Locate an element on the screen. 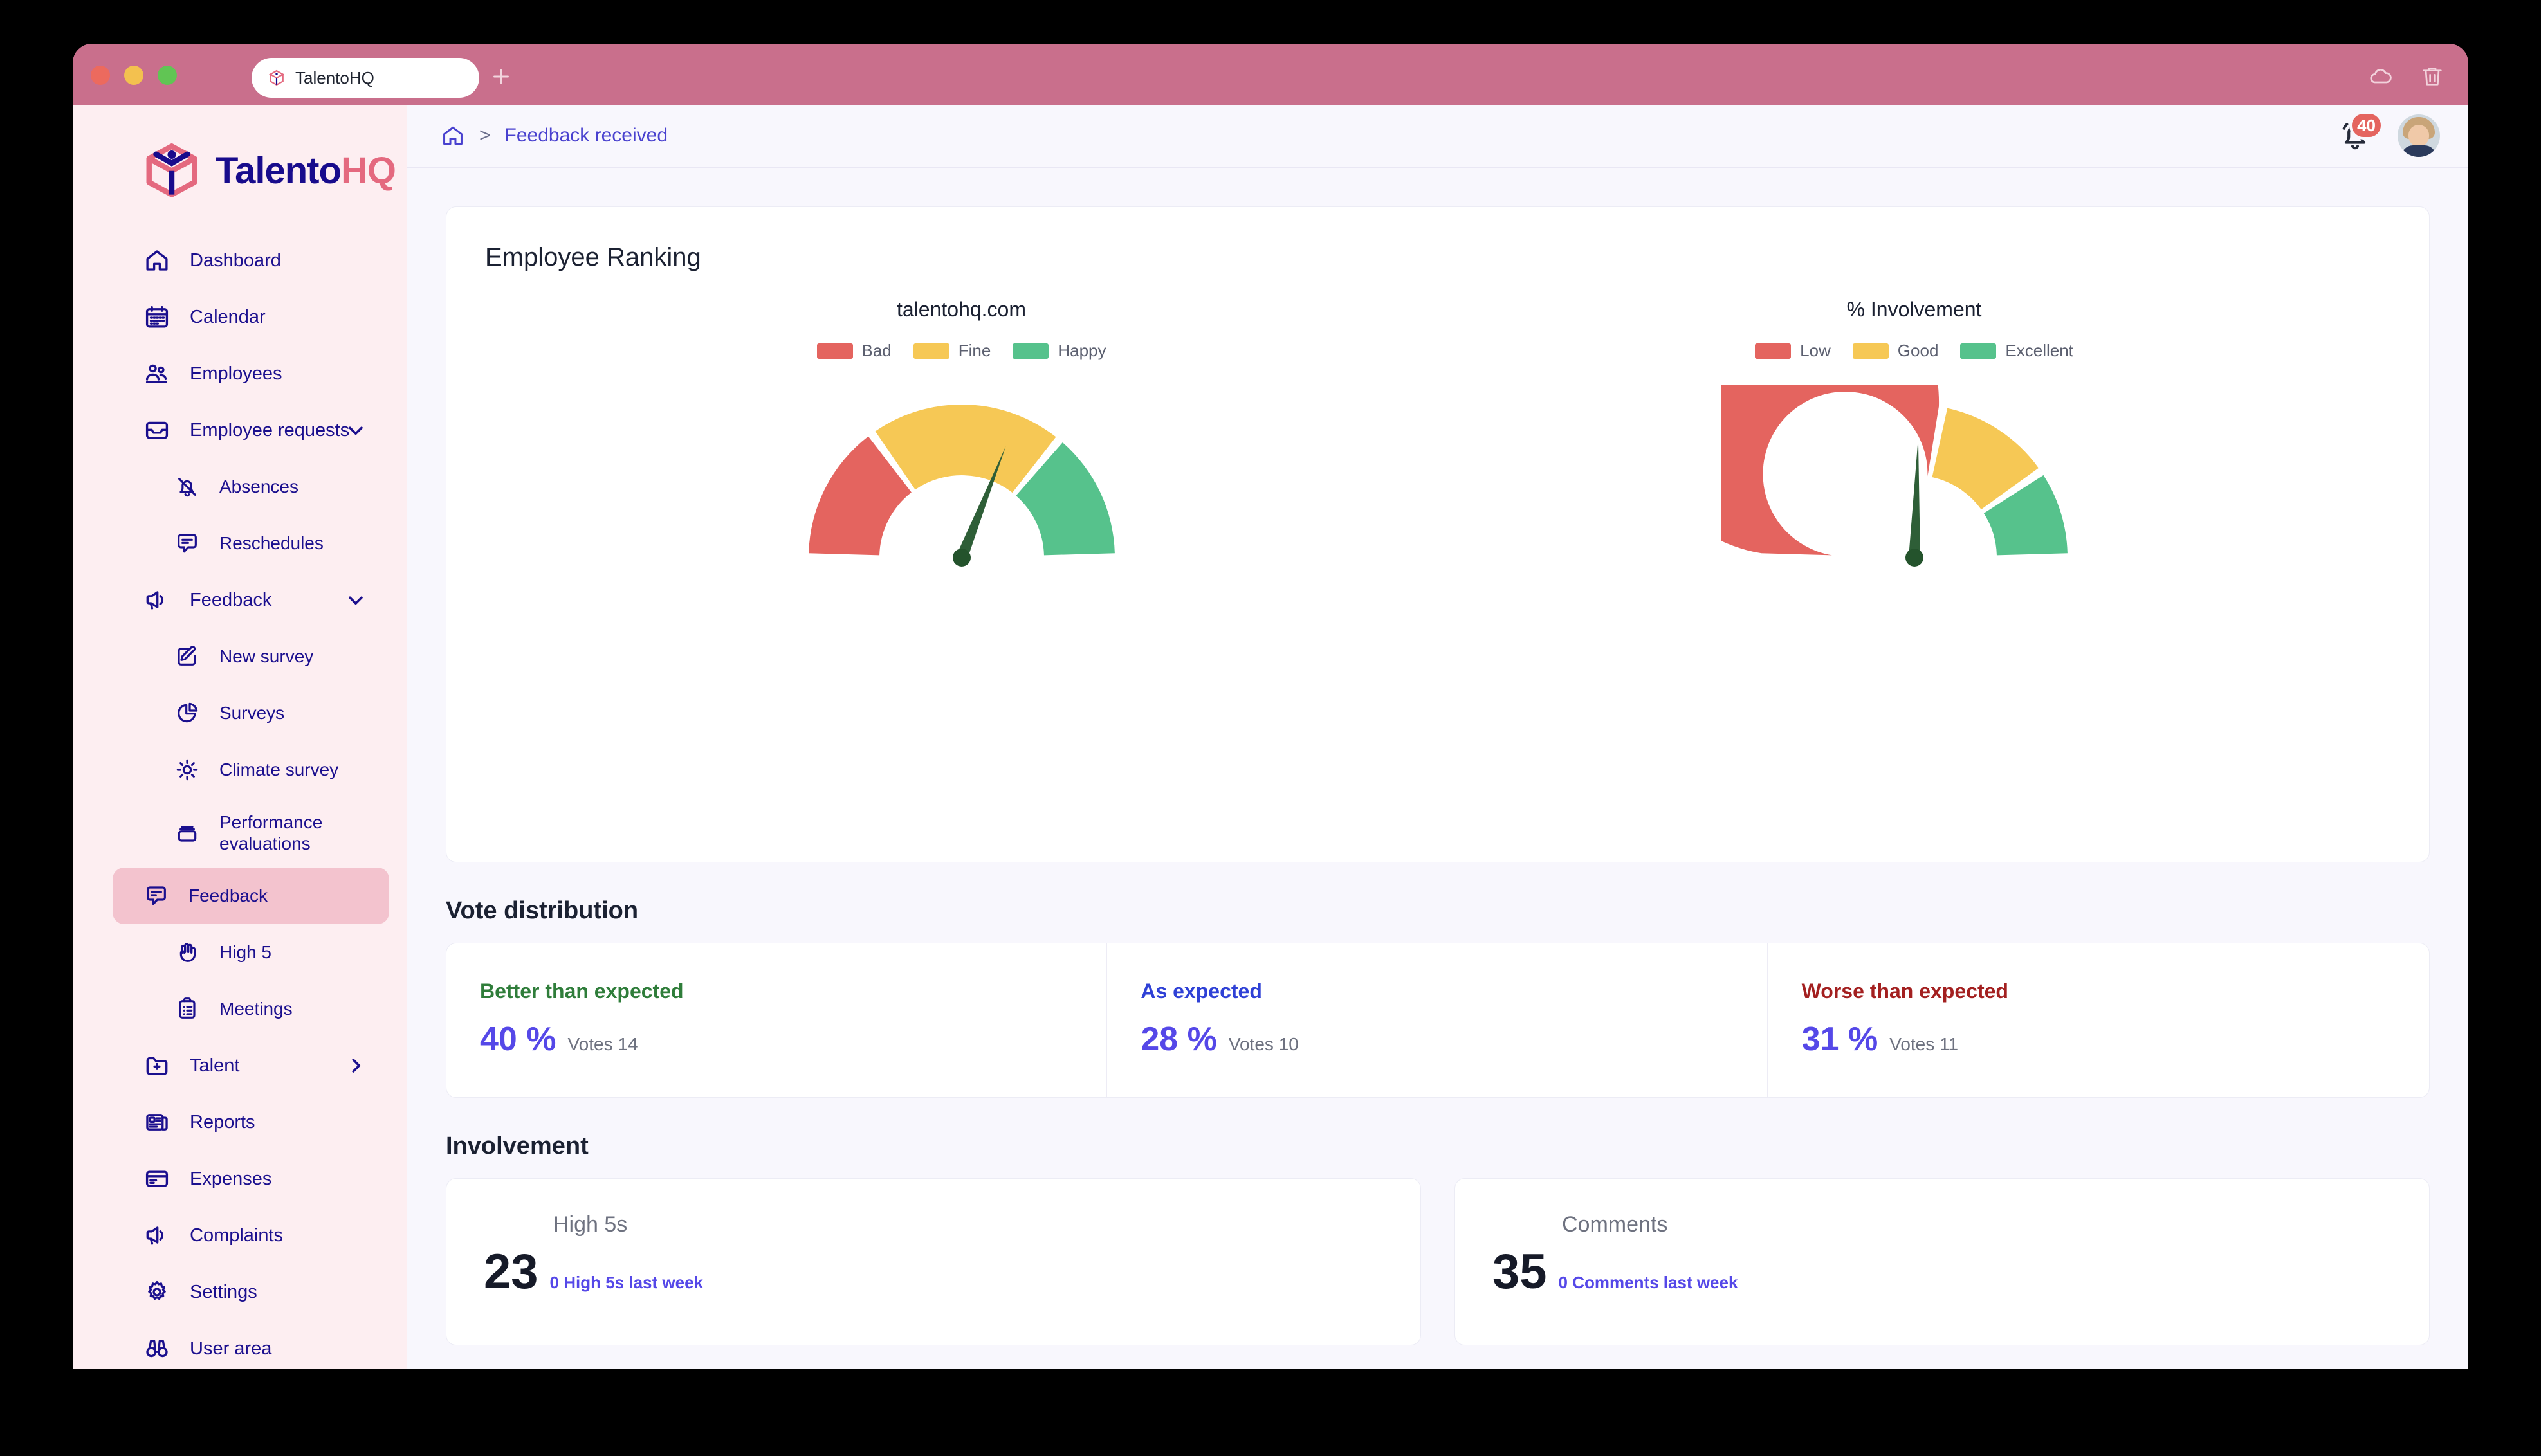  vote-percent-symbol: % is located at coordinates (541, 1040).